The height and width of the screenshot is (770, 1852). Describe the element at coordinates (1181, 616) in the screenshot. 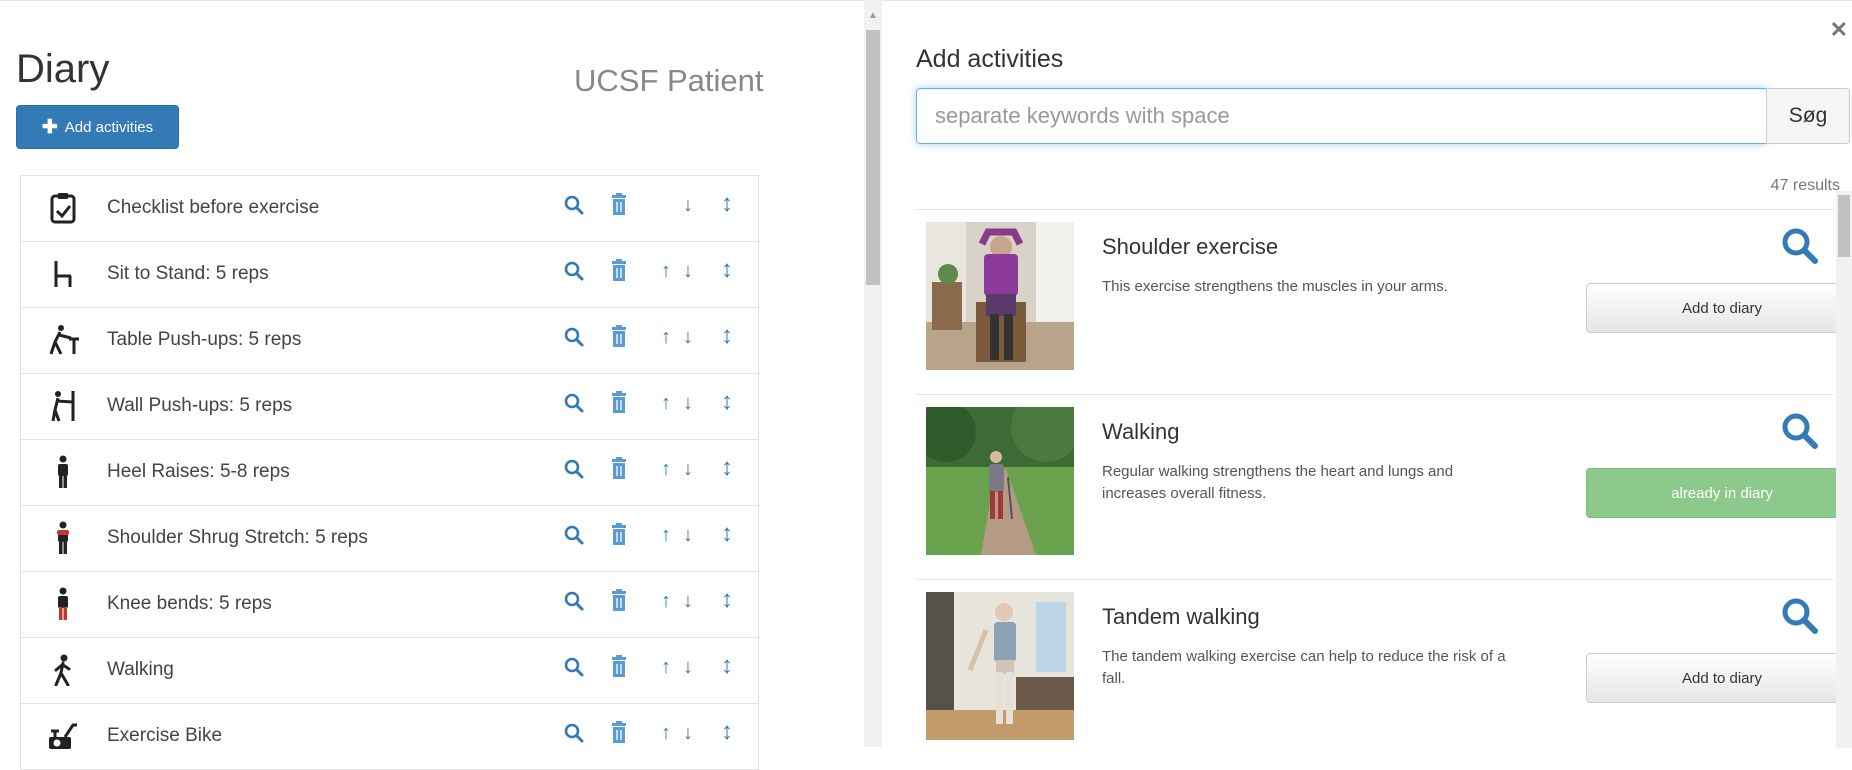

I see `result-title: Tandem walking` at that location.